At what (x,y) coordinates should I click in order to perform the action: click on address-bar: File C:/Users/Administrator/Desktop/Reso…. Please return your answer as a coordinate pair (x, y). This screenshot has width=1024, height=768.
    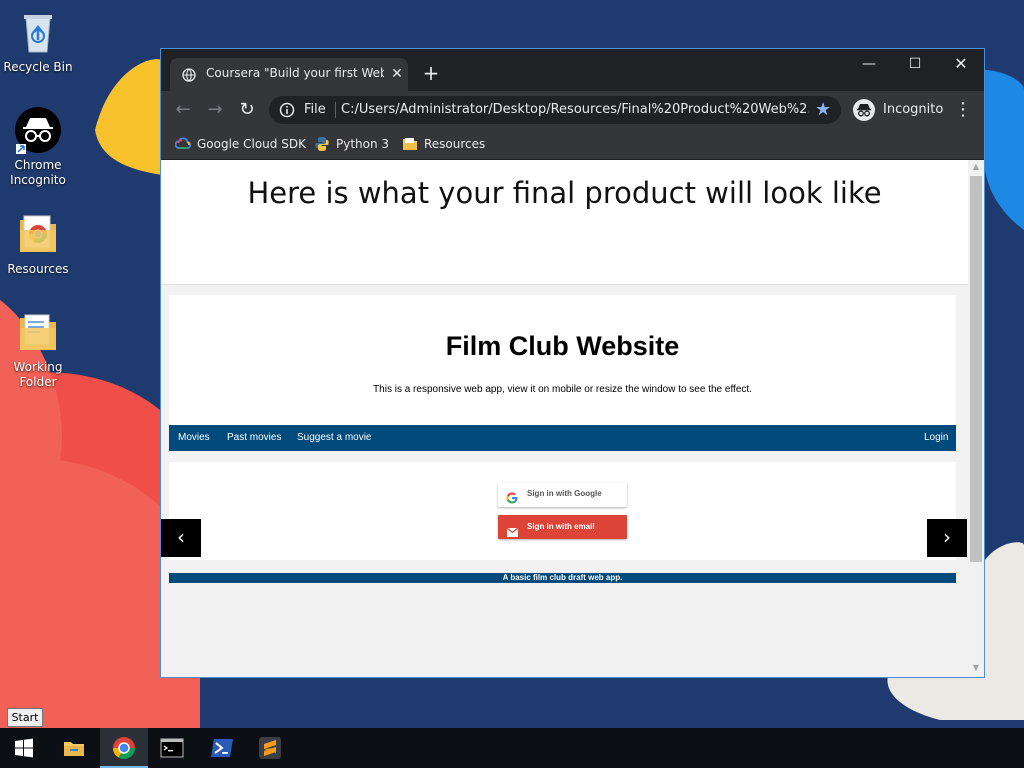
    Looking at the image, I should click on (555, 110).